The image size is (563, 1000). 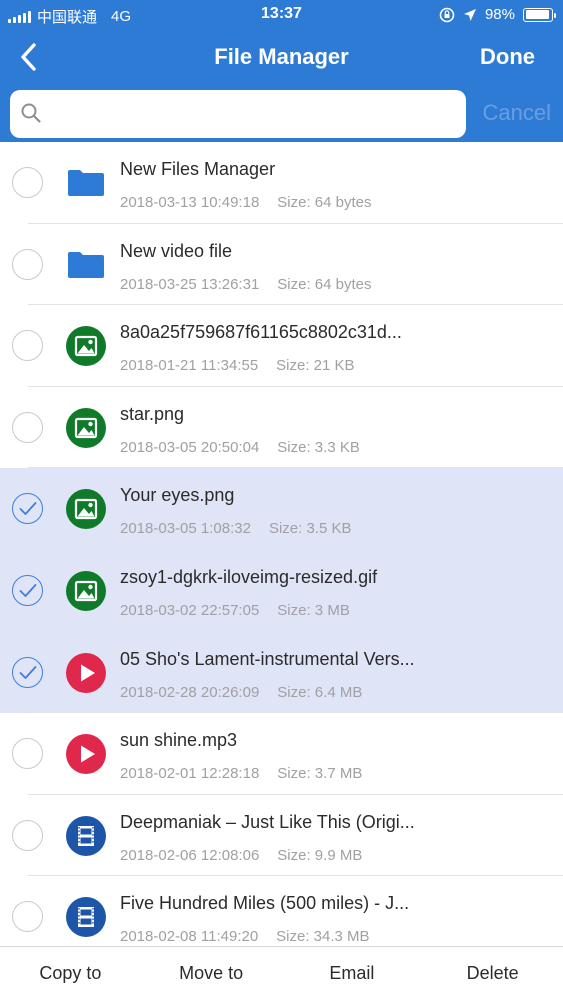 I want to click on file-meta: 2018-02-08 11:49:20 Size: 34.3 MB, so click(x=245, y=936).